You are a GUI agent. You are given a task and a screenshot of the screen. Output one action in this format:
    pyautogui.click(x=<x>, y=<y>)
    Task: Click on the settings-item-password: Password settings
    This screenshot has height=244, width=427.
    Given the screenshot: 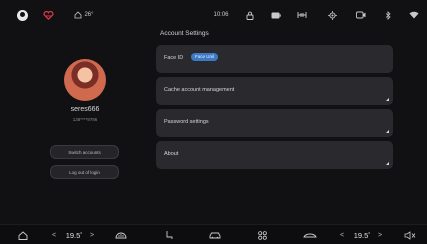 What is the action you would take?
    pyautogui.click(x=274, y=123)
    